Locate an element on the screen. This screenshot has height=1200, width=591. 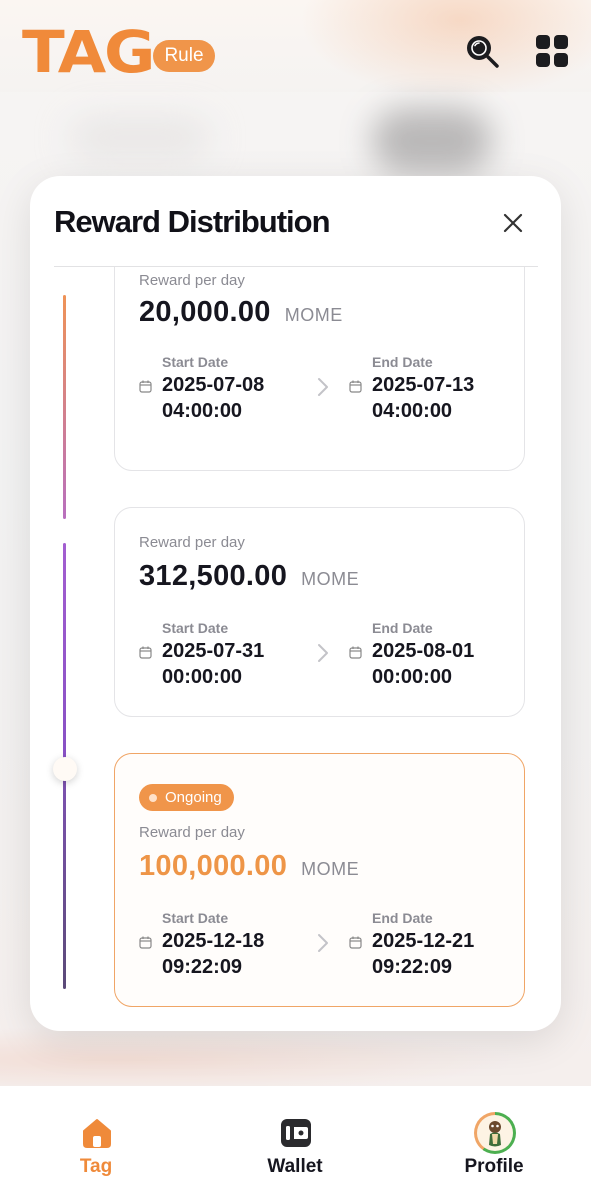
end-date-value: 2025-07-13 04:00:00 is located at coordinates (423, 398).